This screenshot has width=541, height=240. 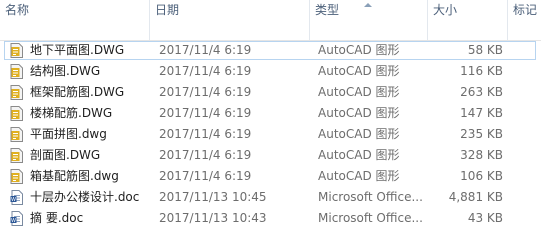 I want to click on file-name-cell: 平面拼图.dwg, so click(x=79, y=134).